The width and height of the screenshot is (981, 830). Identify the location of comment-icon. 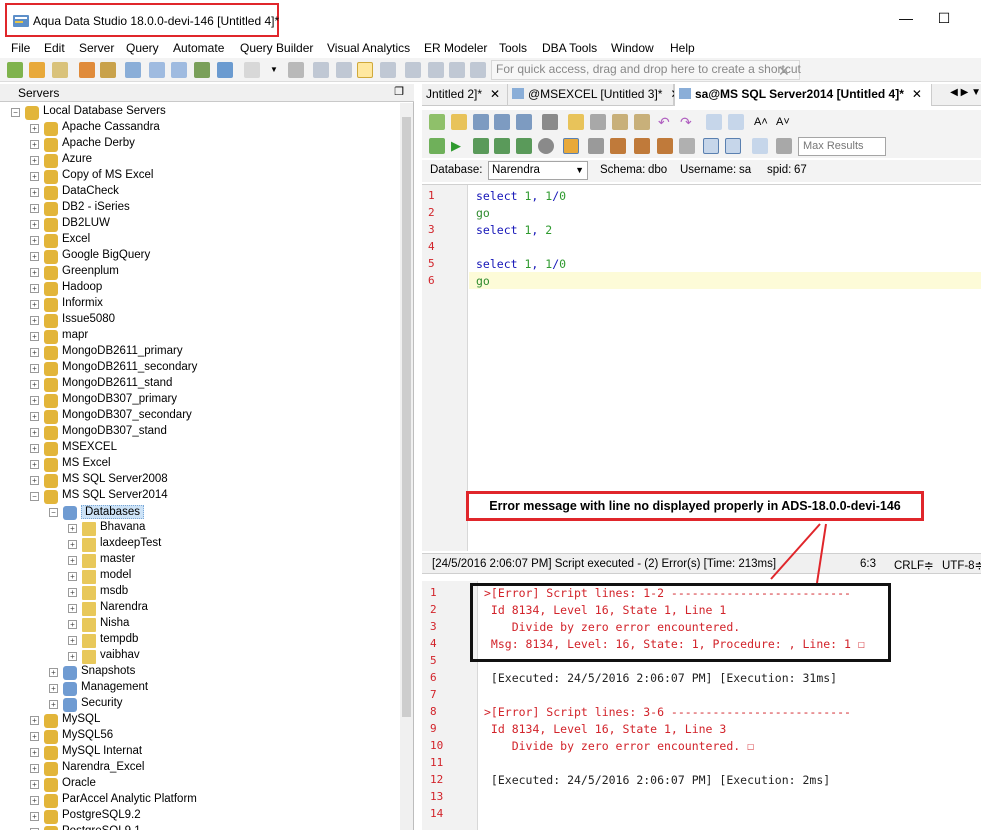
(687, 146).